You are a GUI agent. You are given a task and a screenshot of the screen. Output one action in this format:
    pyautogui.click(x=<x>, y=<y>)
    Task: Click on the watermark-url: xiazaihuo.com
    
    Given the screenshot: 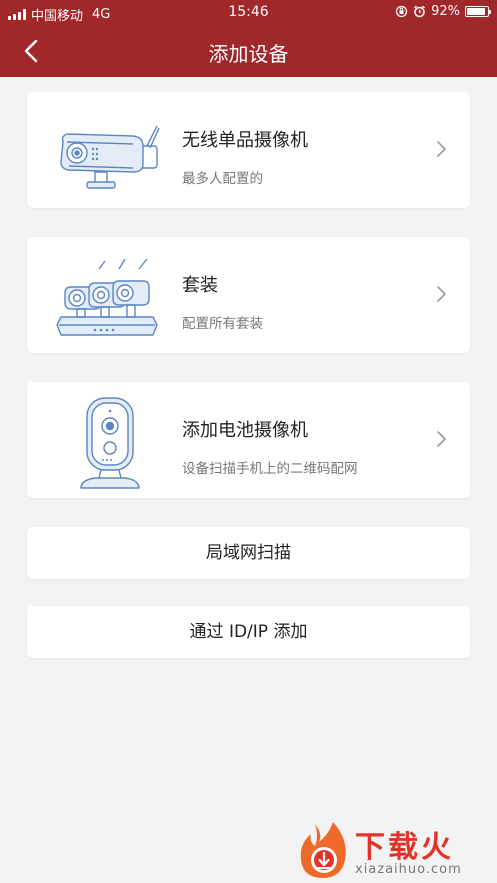 What is the action you would take?
    pyautogui.click(x=408, y=869)
    